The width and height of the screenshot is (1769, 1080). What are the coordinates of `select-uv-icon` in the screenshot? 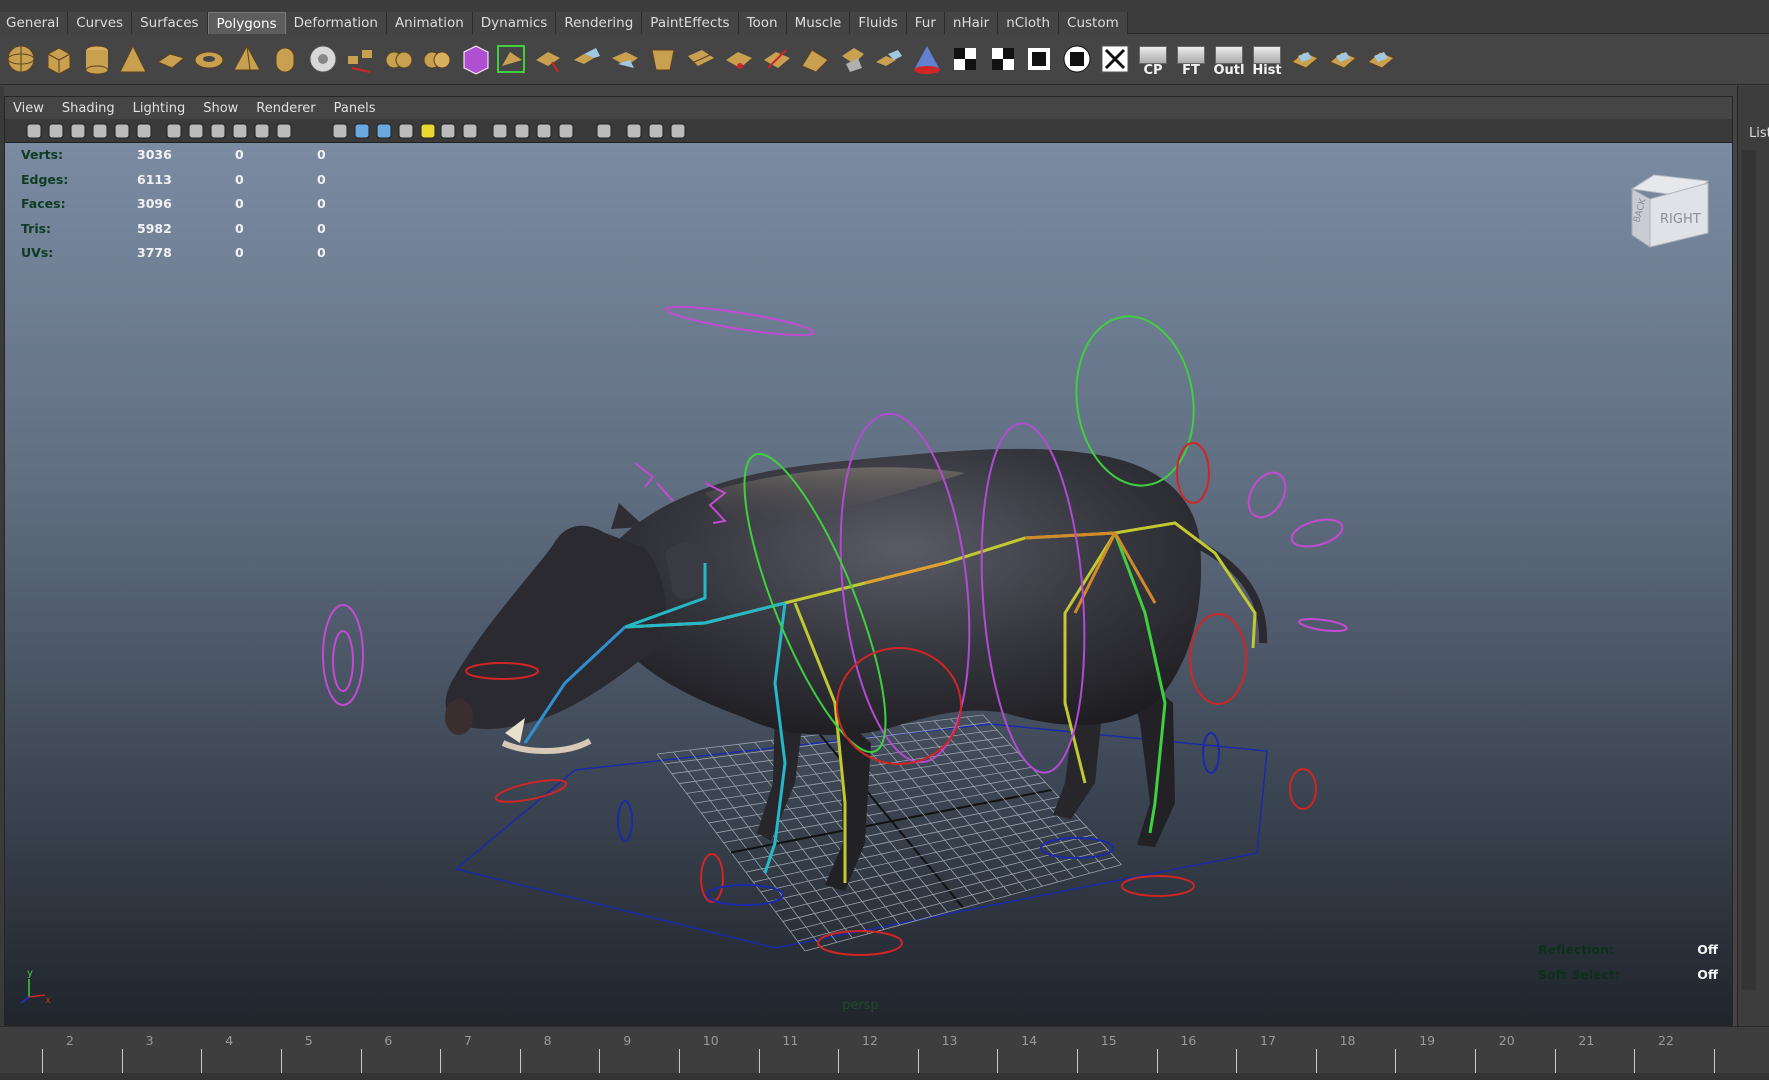 It's located at (1343, 59).